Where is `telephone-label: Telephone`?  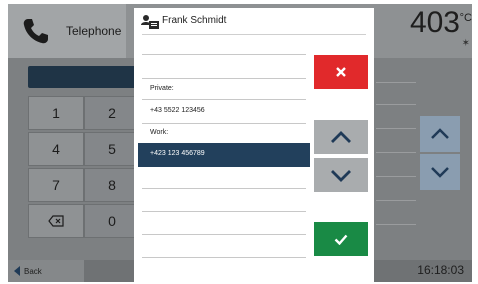
telephone-label: Telephone is located at coordinates (94, 31).